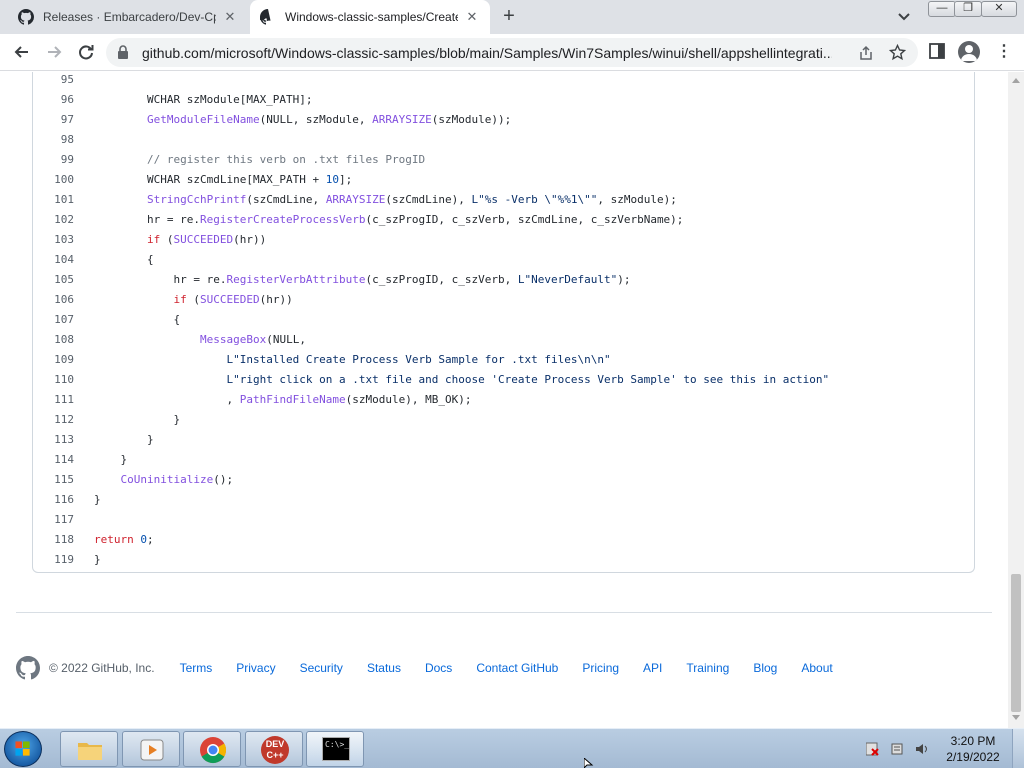 The width and height of the screenshot is (1024, 768). What do you see at coordinates (196, 668) in the screenshot?
I see `footer-link-terms: Terms` at bounding box center [196, 668].